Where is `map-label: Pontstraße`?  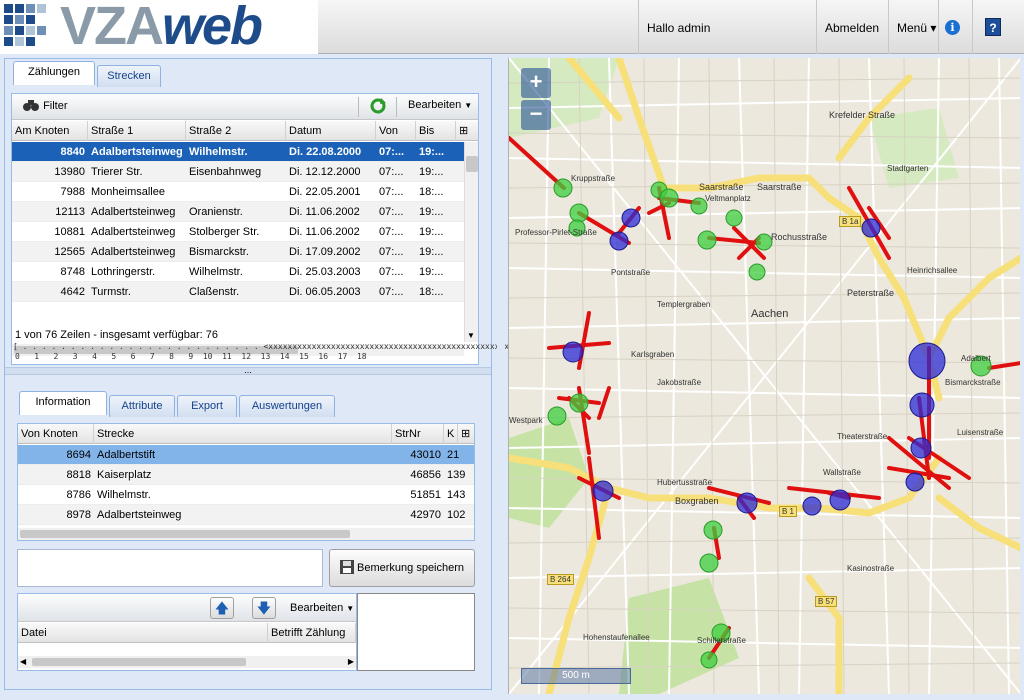
map-label: Pontstraße is located at coordinates (631, 272).